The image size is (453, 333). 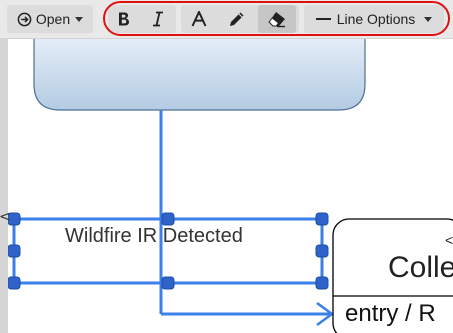 I want to click on resize-handle-mid-right, so click(x=322, y=251).